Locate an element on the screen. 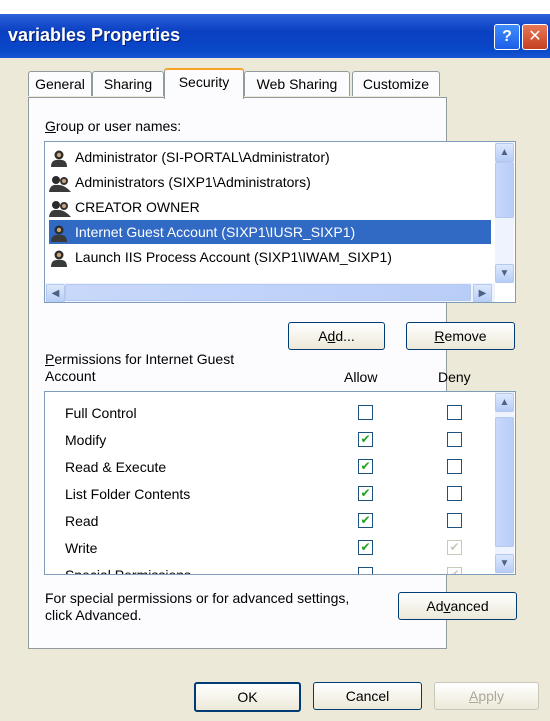 This screenshot has width=550, height=721. cancel-button: Cancel is located at coordinates (367, 696).